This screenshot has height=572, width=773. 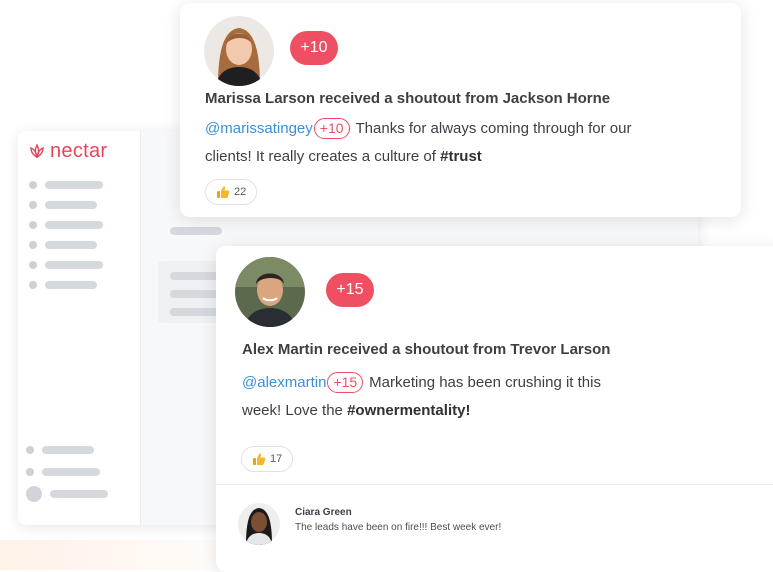 I want to click on sidebar-footer, so click(x=67, y=472).